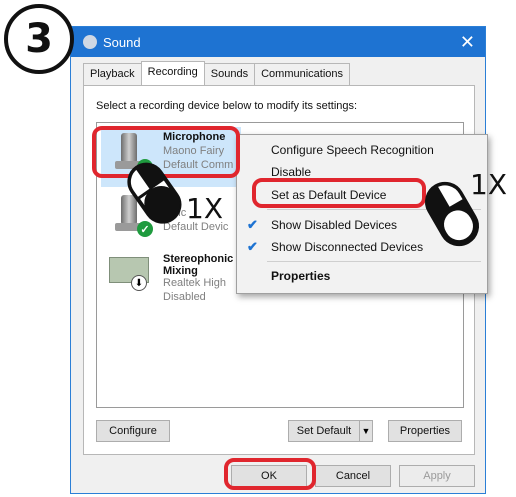 The width and height of the screenshot is (516, 497). What do you see at coordinates (300, 276) in the screenshot?
I see `menu-item-properties: Properties` at bounding box center [300, 276].